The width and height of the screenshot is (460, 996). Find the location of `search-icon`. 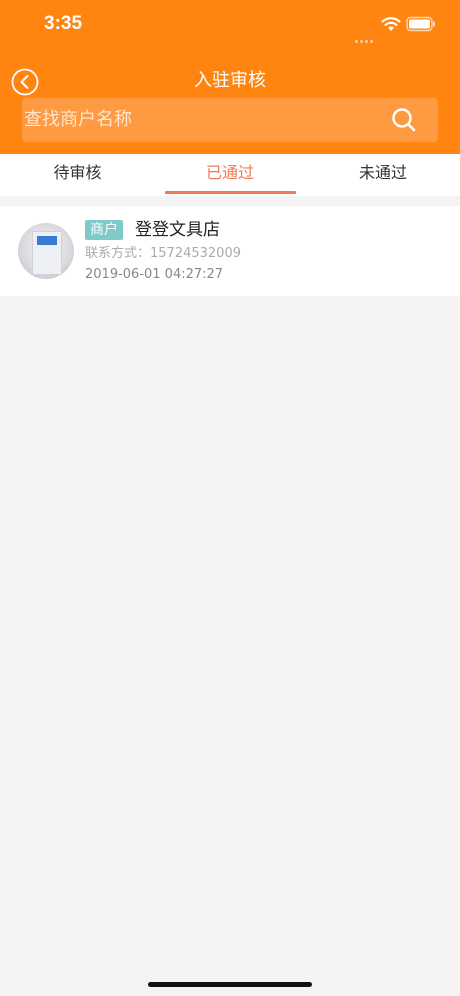

search-icon is located at coordinates (404, 120).